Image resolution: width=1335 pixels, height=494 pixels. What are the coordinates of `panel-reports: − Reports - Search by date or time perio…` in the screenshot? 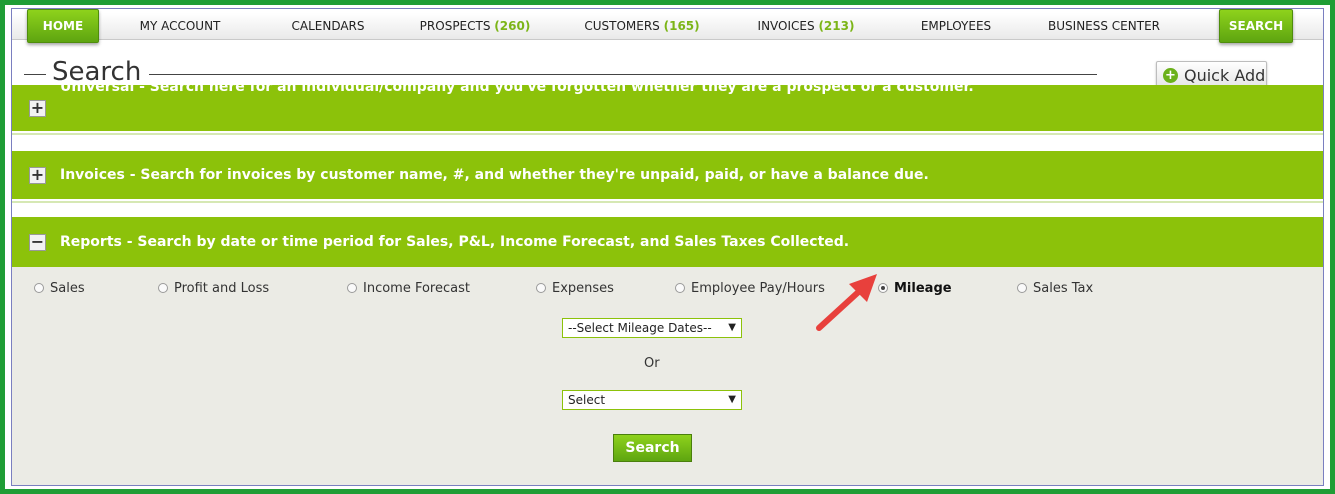 It's located at (667, 242).